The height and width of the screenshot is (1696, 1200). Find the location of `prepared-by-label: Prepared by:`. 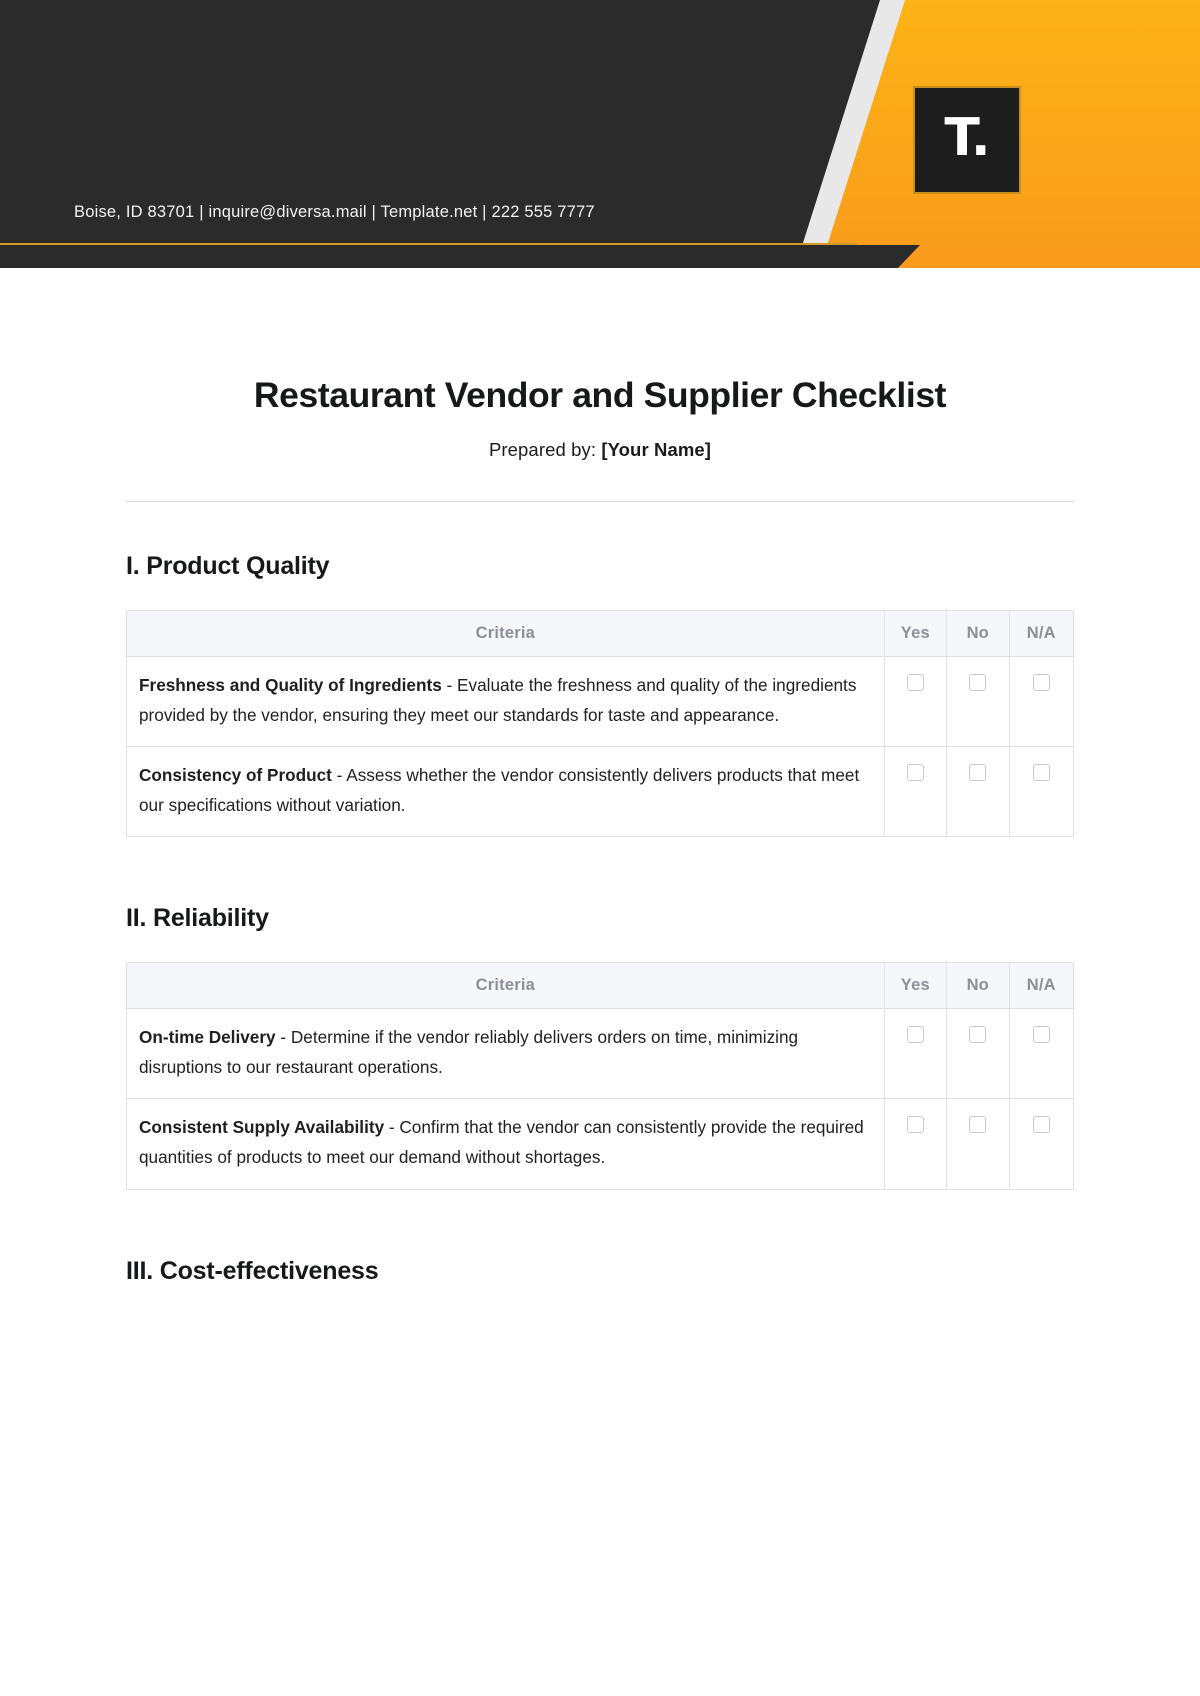

prepared-by-label: Prepared by: is located at coordinates (542, 449).